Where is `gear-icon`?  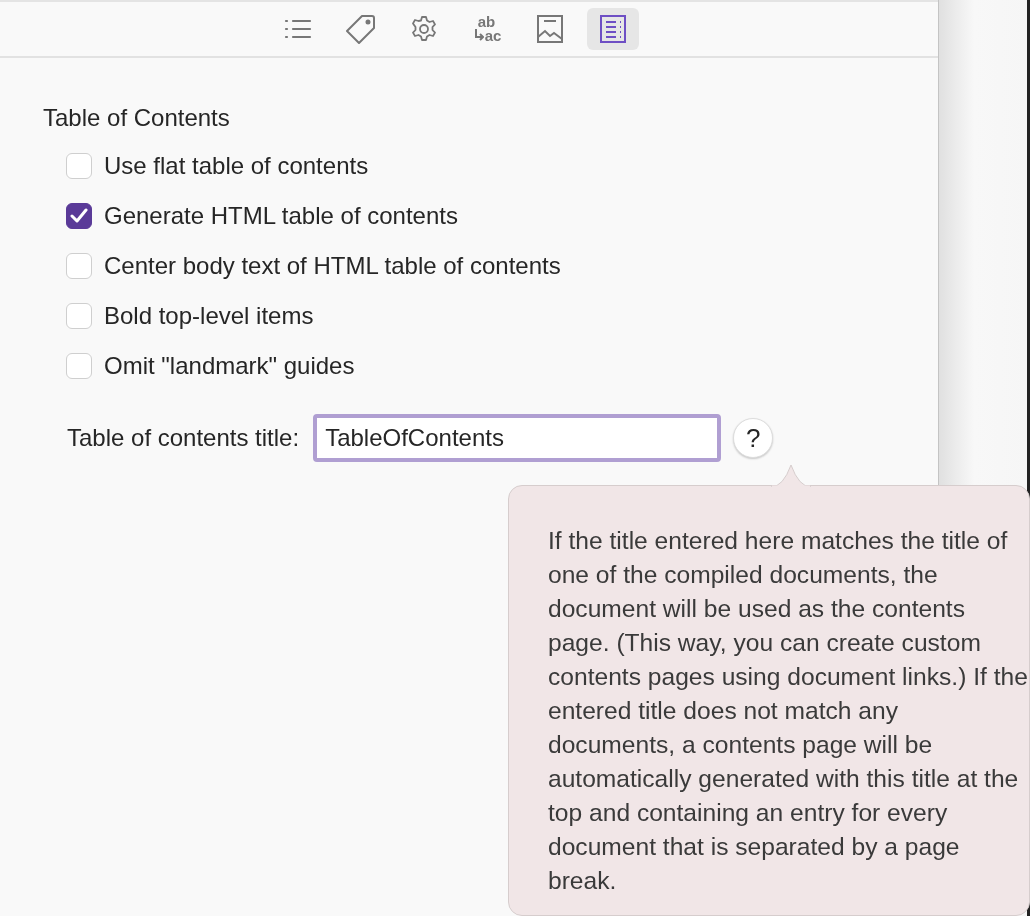 gear-icon is located at coordinates (423, 29).